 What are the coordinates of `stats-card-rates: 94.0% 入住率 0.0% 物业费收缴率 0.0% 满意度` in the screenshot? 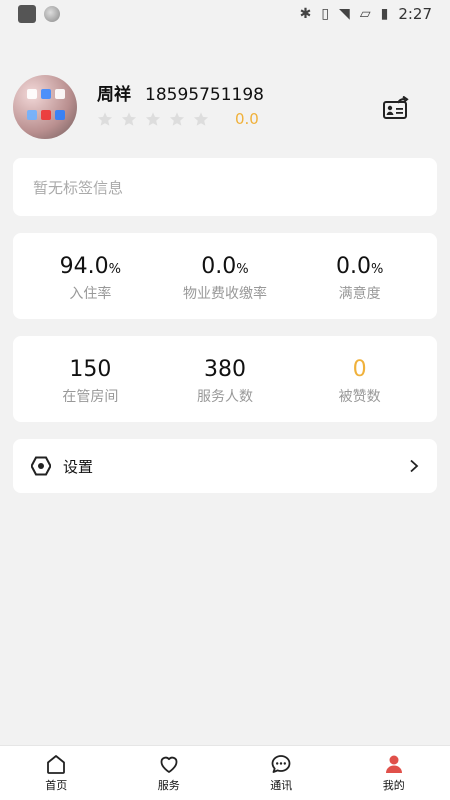 It's located at (225, 276).